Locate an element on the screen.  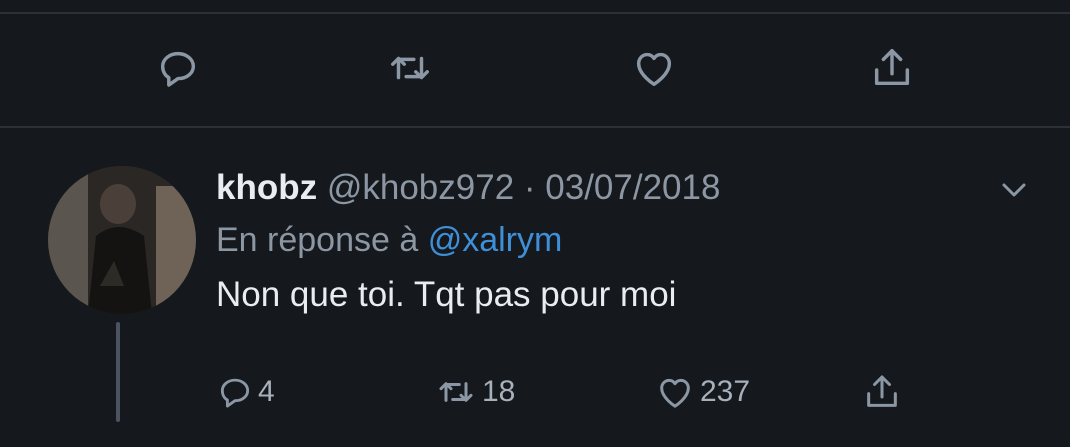
avatar-photo is located at coordinates (122, 240).